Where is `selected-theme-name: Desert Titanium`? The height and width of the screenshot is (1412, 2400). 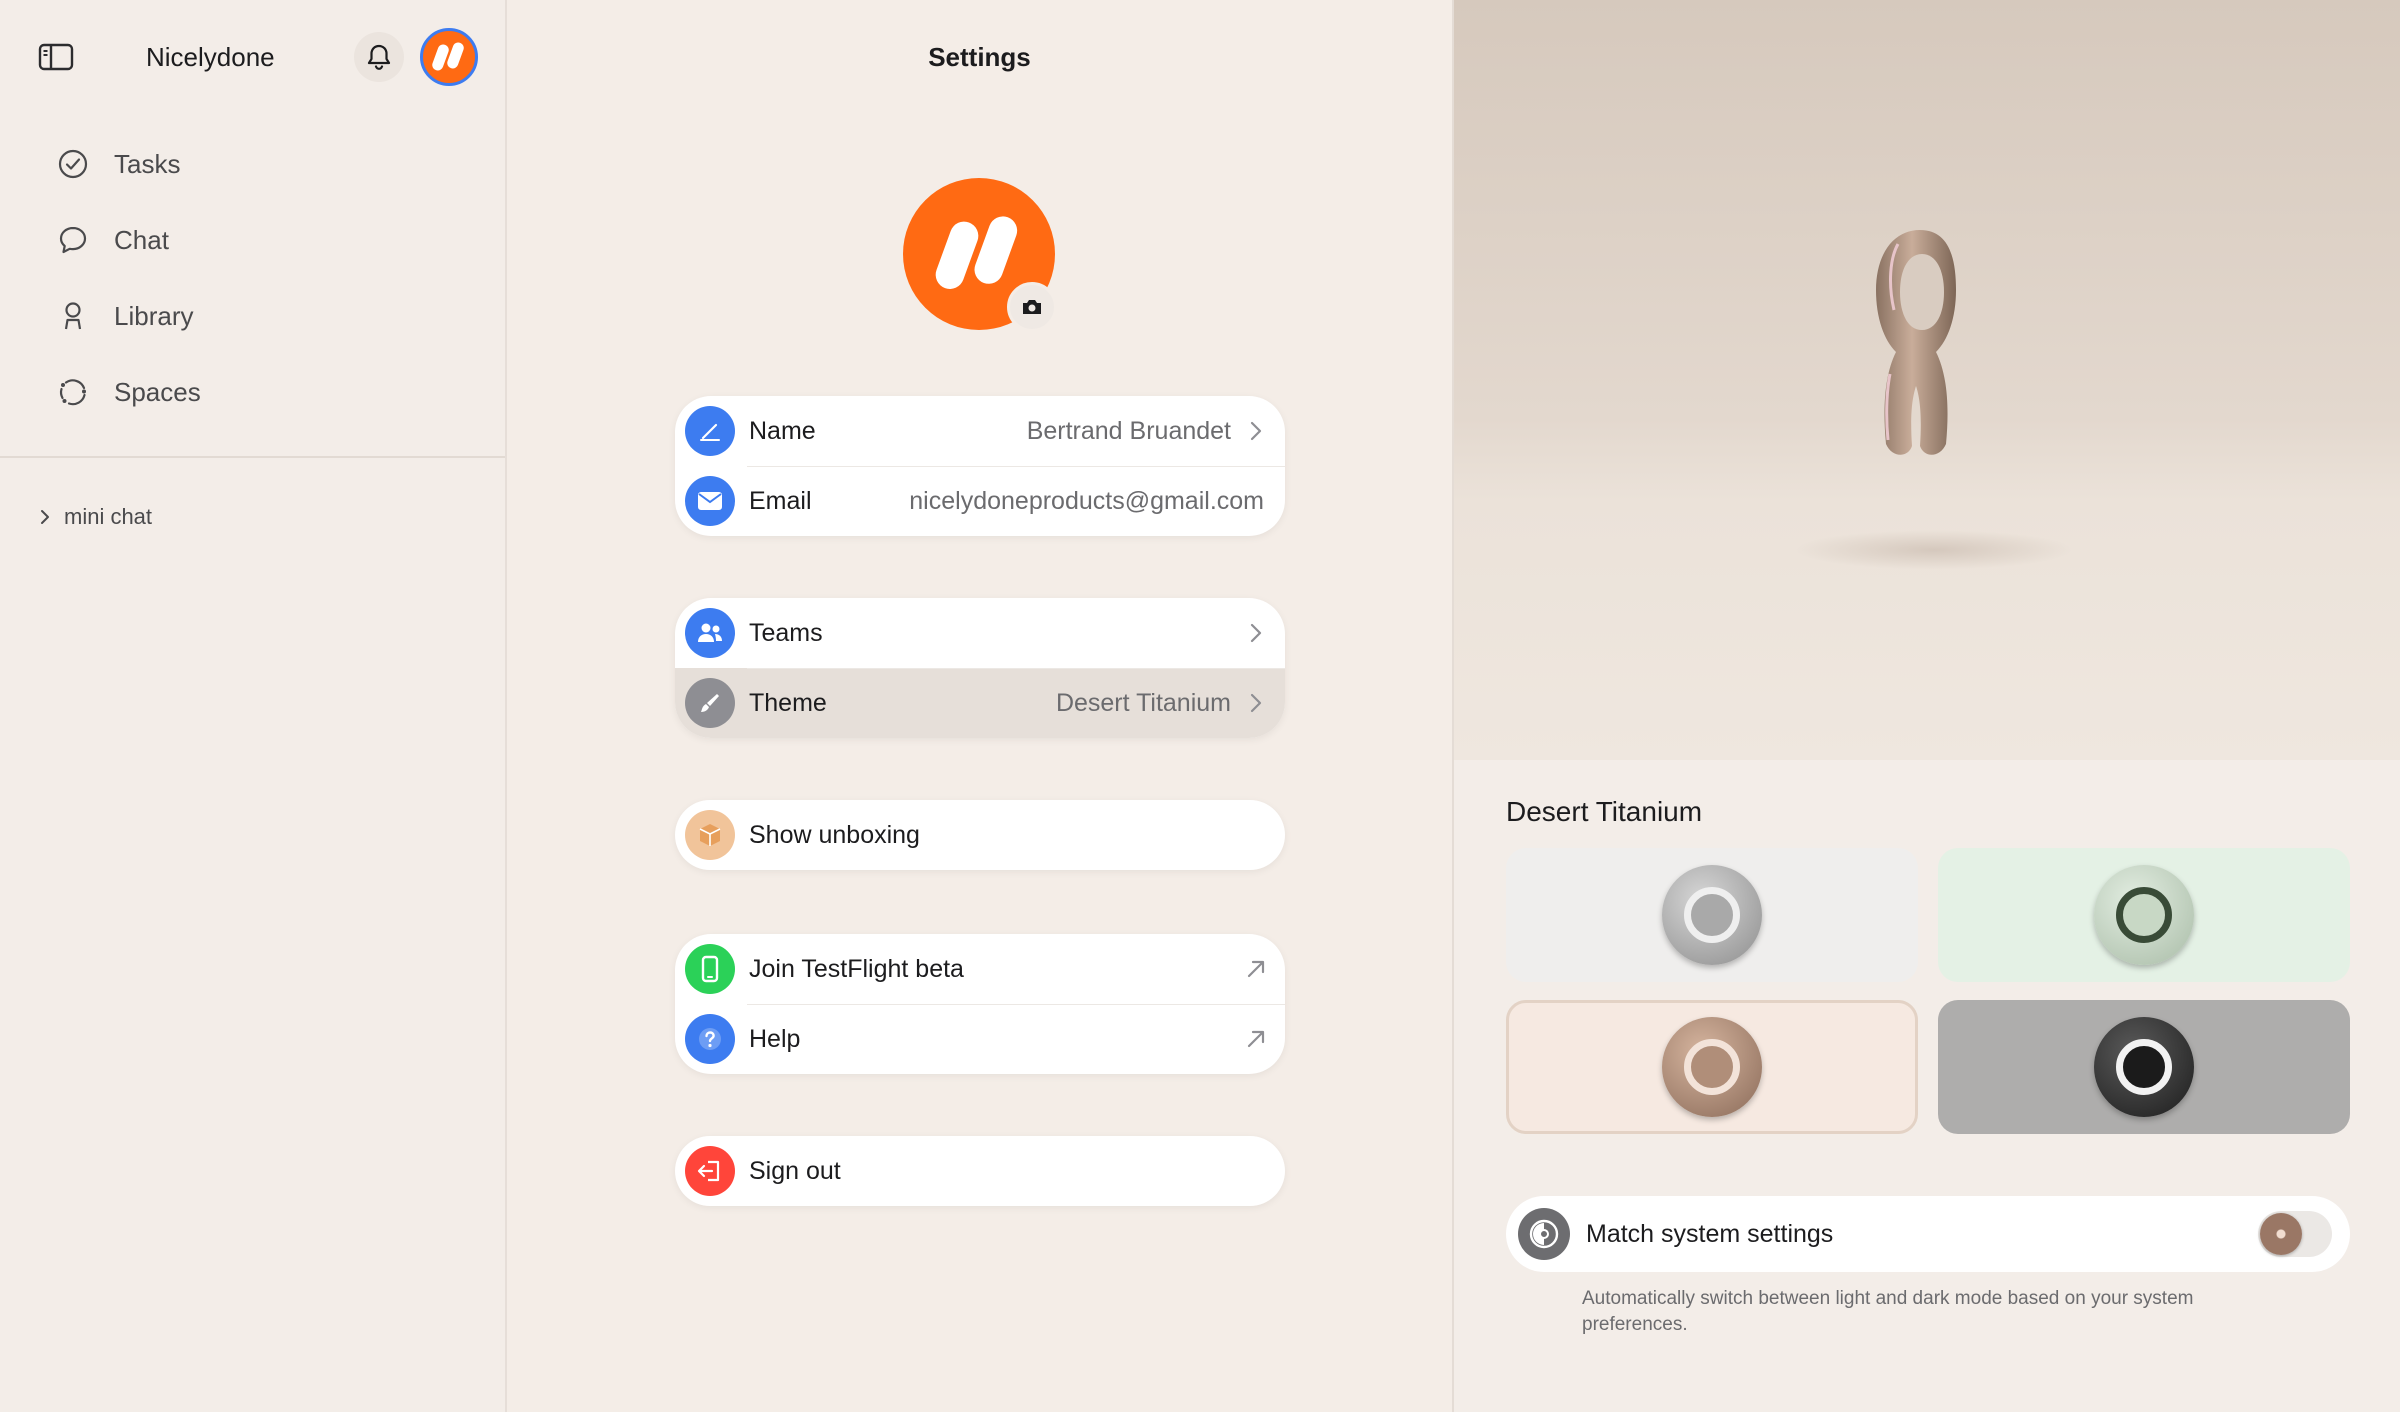 selected-theme-name: Desert Titanium is located at coordinates (1604, 811).